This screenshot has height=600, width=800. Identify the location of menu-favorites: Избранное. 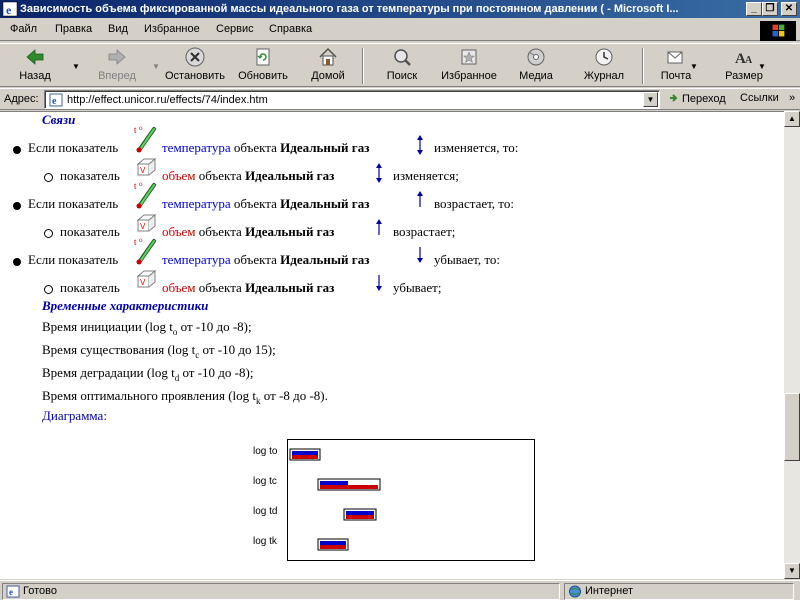
(172, 29).